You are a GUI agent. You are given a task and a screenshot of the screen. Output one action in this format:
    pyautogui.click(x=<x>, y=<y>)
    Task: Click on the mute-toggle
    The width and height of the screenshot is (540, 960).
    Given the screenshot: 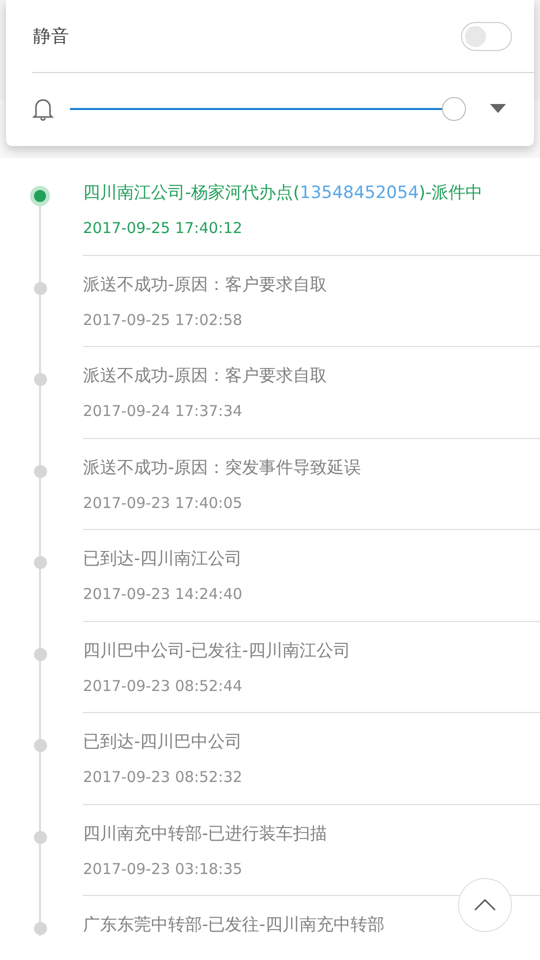 What is the action you would take?
    pyautogui.click(x=486, y=36)
    